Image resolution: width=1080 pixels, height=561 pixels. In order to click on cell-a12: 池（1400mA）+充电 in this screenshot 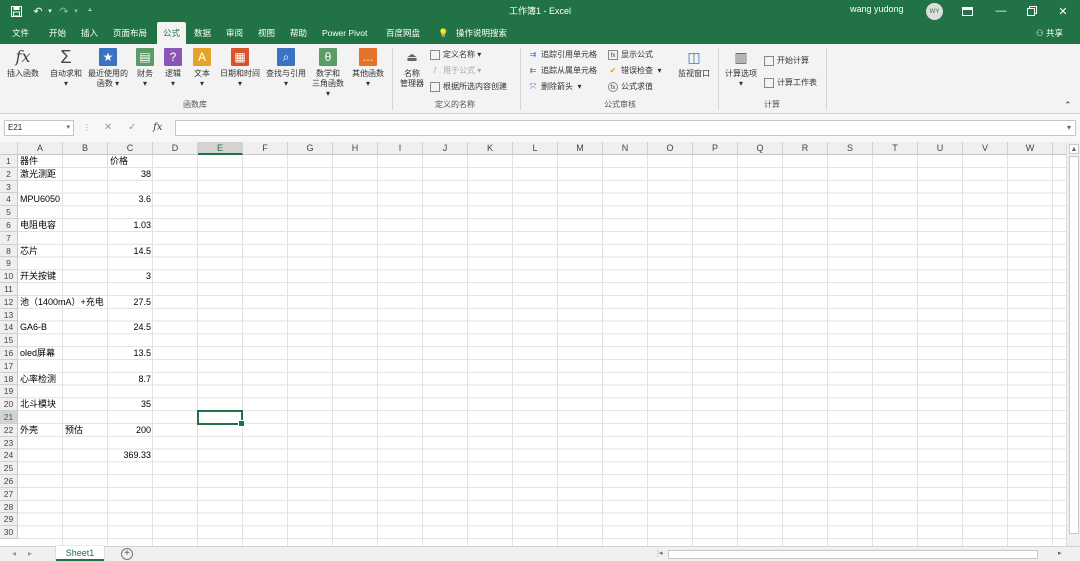, I will do `click(62, 302)`.